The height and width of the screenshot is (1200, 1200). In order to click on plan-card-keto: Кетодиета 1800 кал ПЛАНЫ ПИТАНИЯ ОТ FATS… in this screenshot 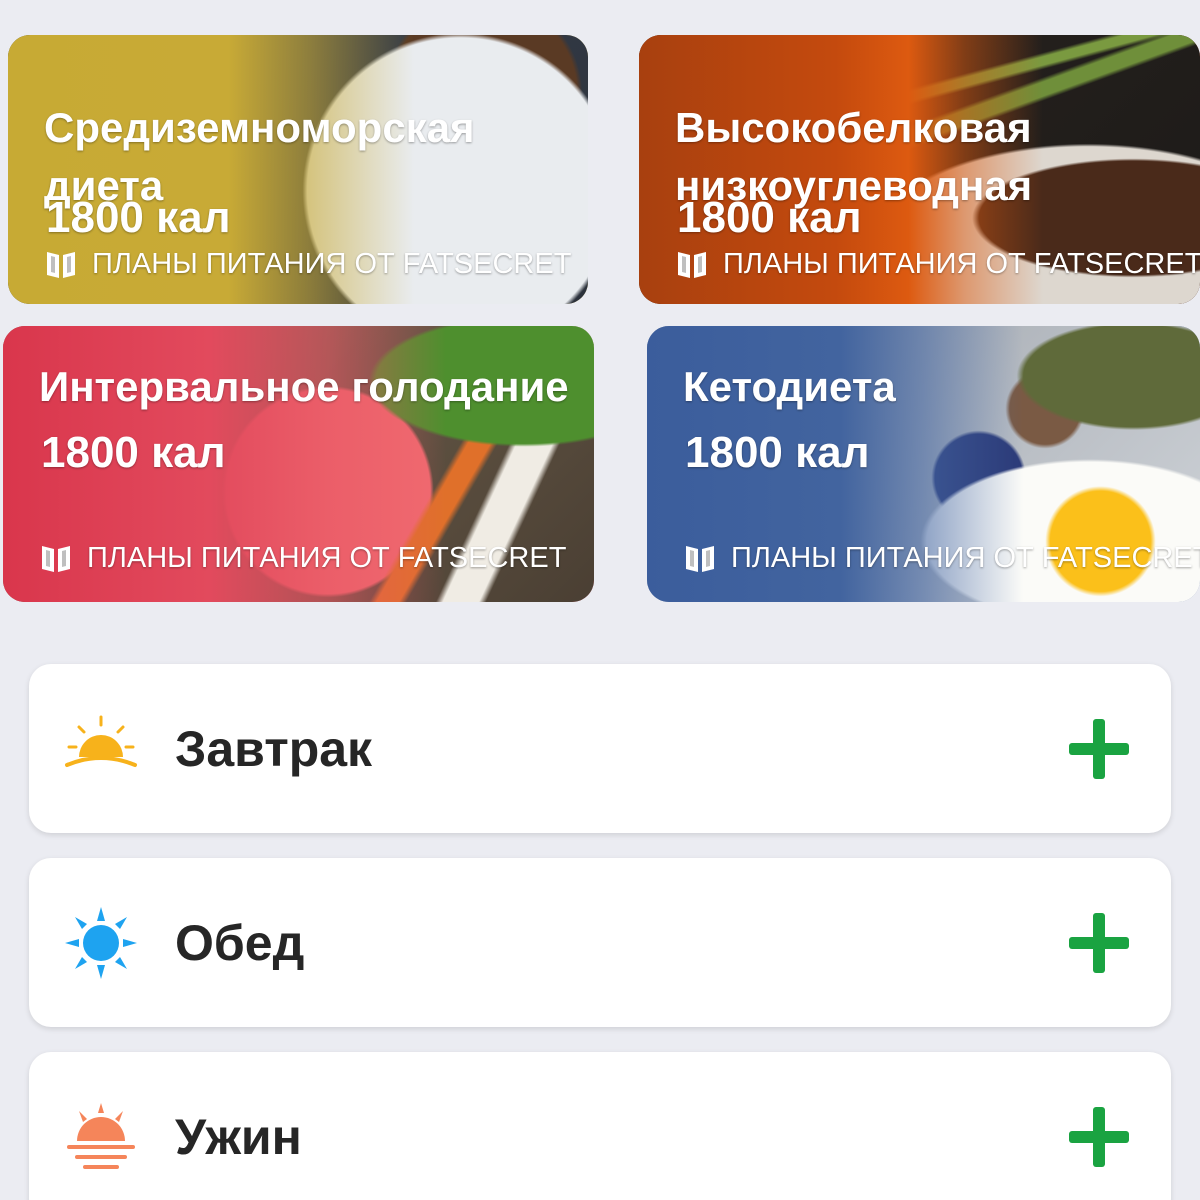, I will do `click(923, 464)`.